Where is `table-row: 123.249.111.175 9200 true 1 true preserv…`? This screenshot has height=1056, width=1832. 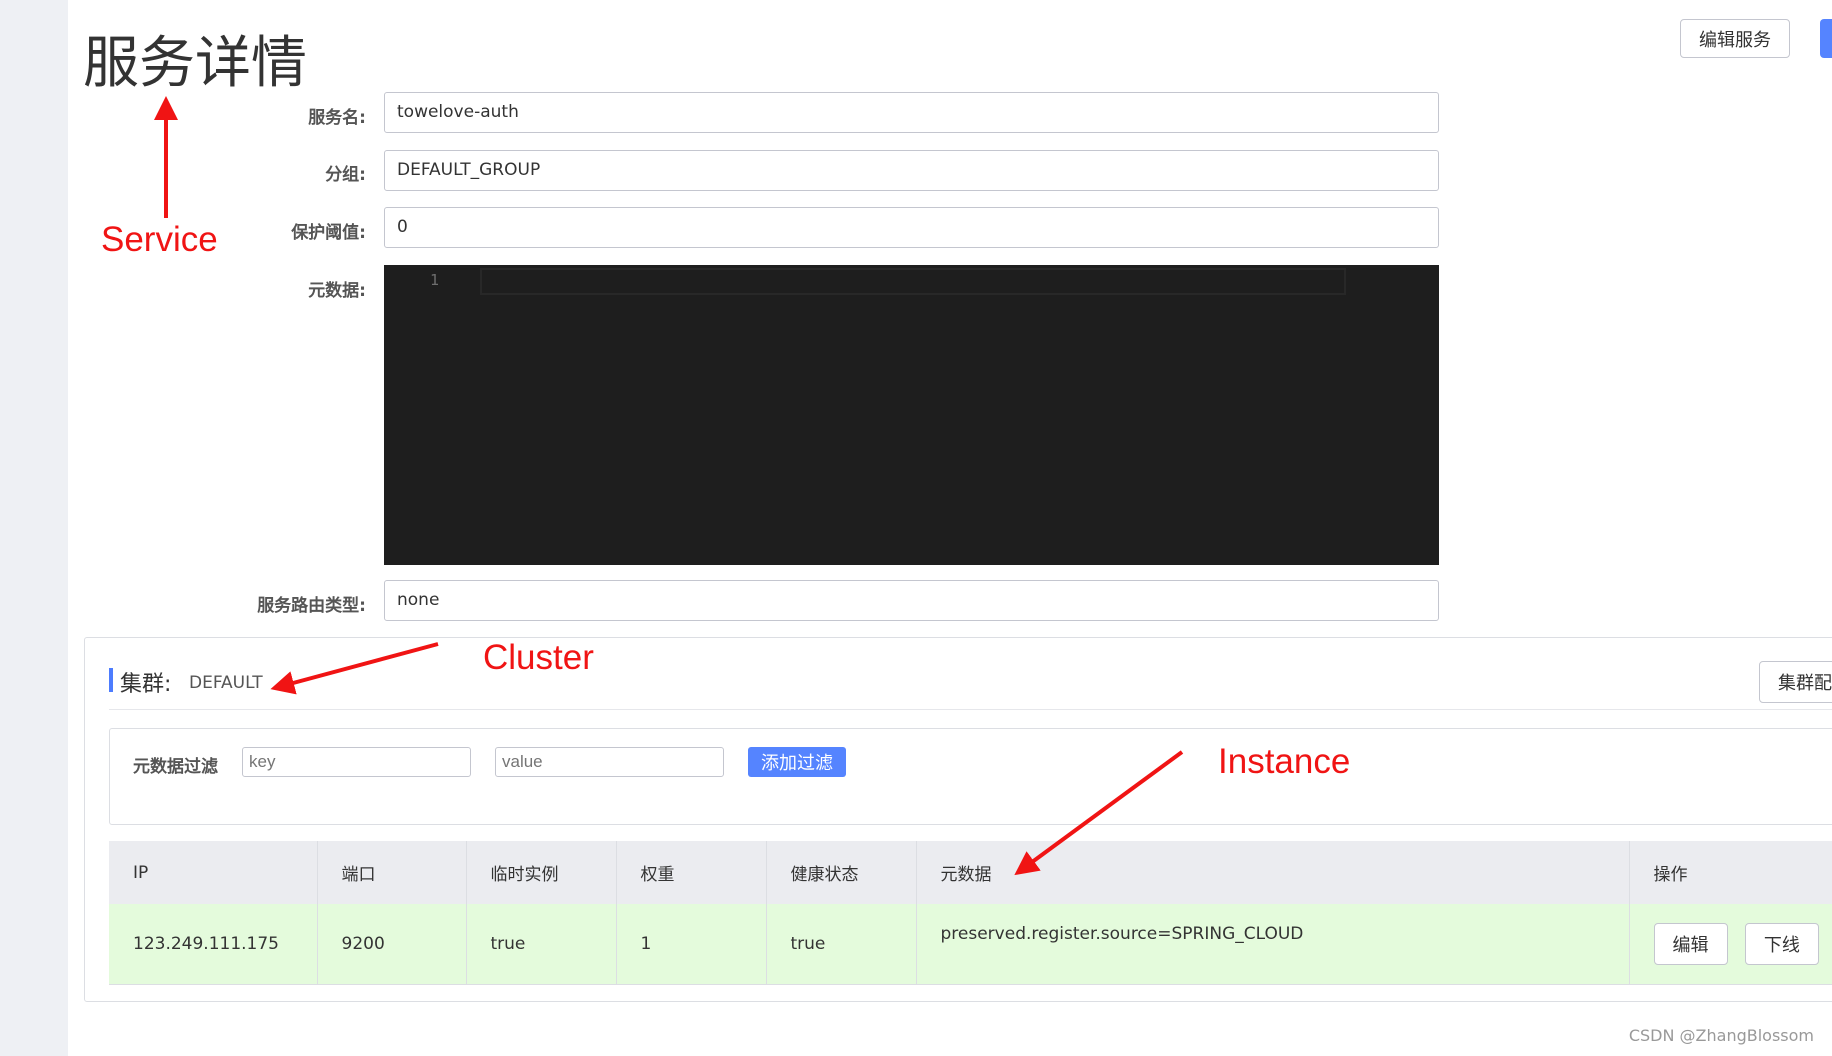 table-row: 123.249.111.175 9200 true 1 true preserv… is located at coordinates (970, 944).